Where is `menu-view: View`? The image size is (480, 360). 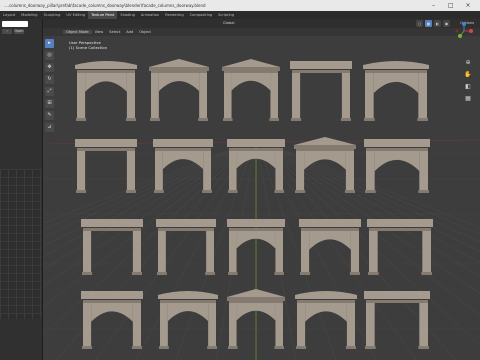 menu-view: View is located at coordinates (99, 32).